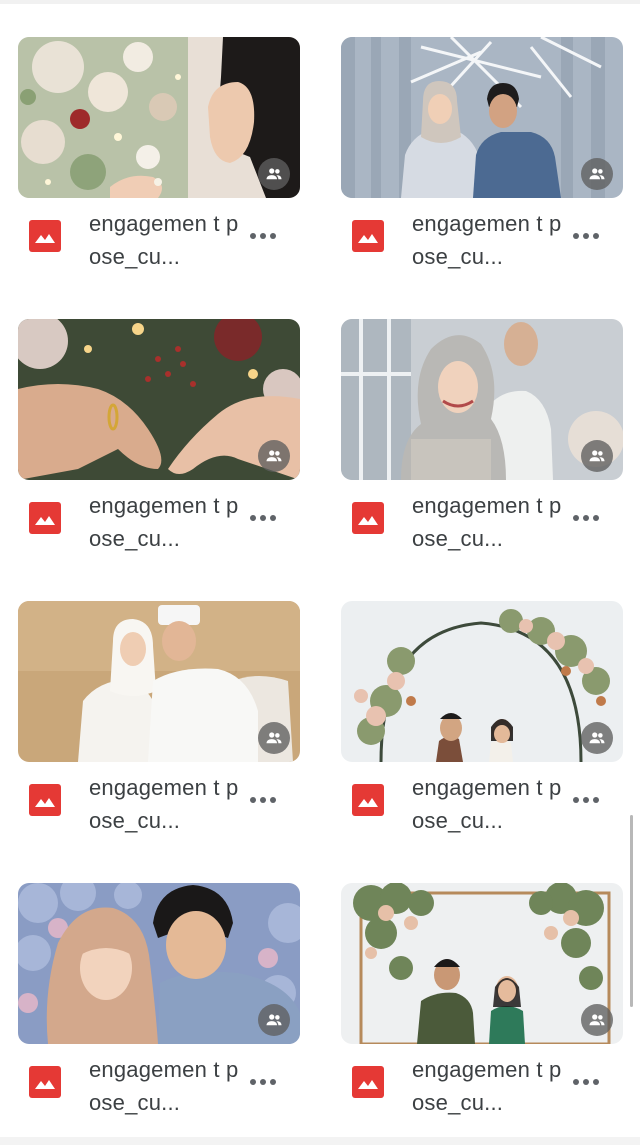 This screenshot has width=640, height=1145. Describe the element at coordinates (631, 911) in the screenshot. I see `scrollbar-thumb` at that location.